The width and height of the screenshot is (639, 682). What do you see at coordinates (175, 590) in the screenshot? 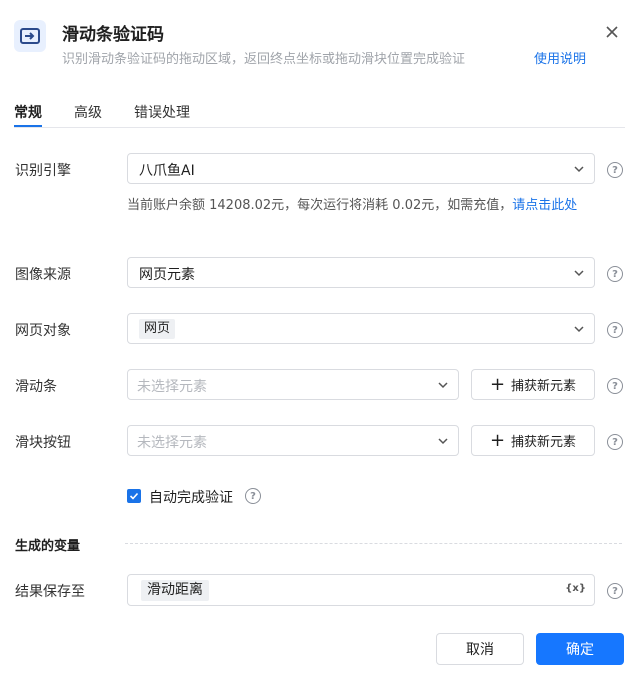
I see `save-to-variable-tag: 滑动距离` at bounding box center [175, 590].